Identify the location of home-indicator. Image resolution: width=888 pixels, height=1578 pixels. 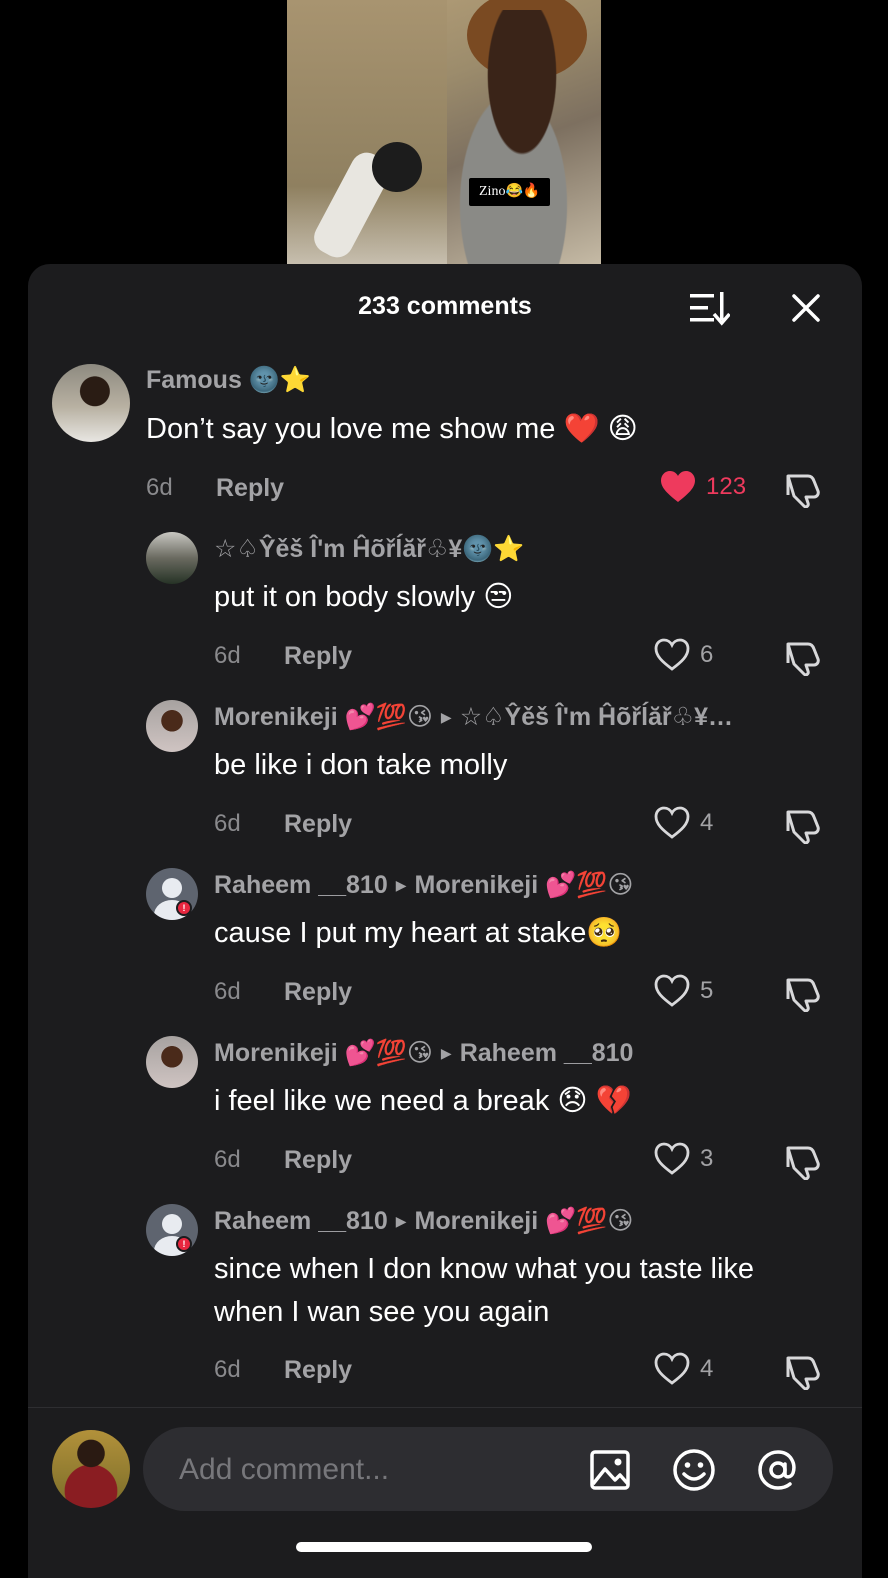
(444, 1547).